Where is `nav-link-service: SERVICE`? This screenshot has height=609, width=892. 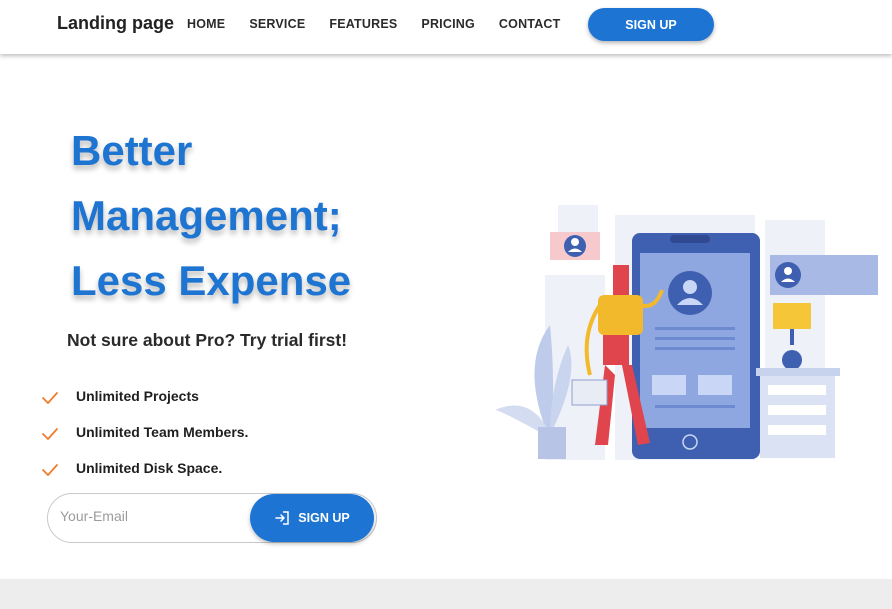
nav-link-service: SERVICE is located at coordinates (277, 24).